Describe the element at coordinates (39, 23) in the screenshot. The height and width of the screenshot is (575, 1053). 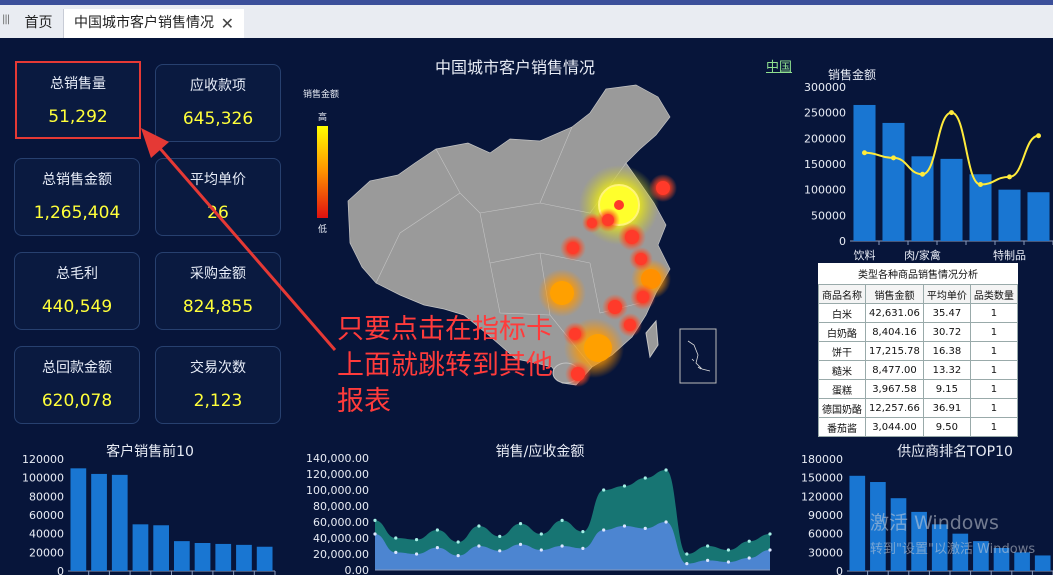
I see `tab-home: 首页` at that location.